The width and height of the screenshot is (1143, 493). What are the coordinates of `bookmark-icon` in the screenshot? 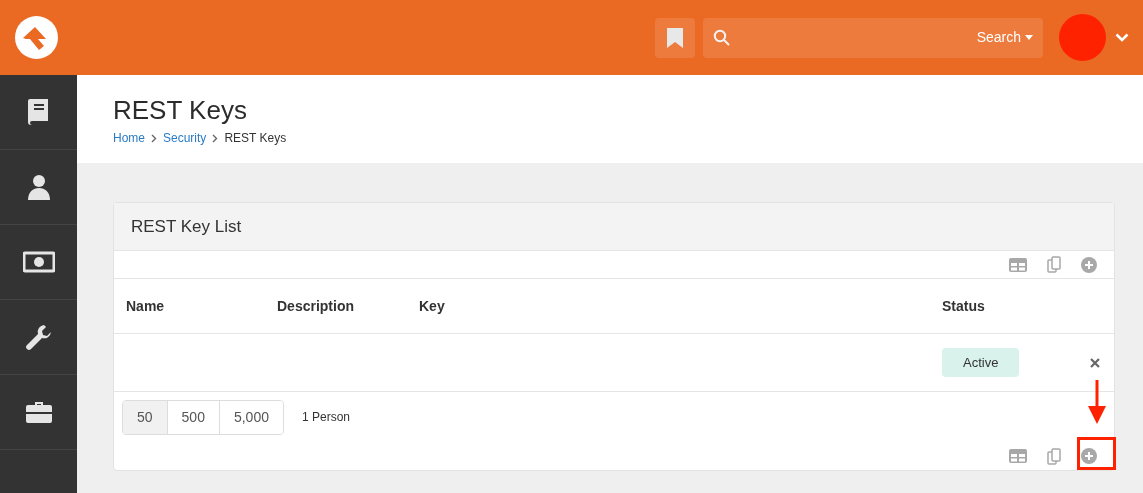 It's located at (675, 37).